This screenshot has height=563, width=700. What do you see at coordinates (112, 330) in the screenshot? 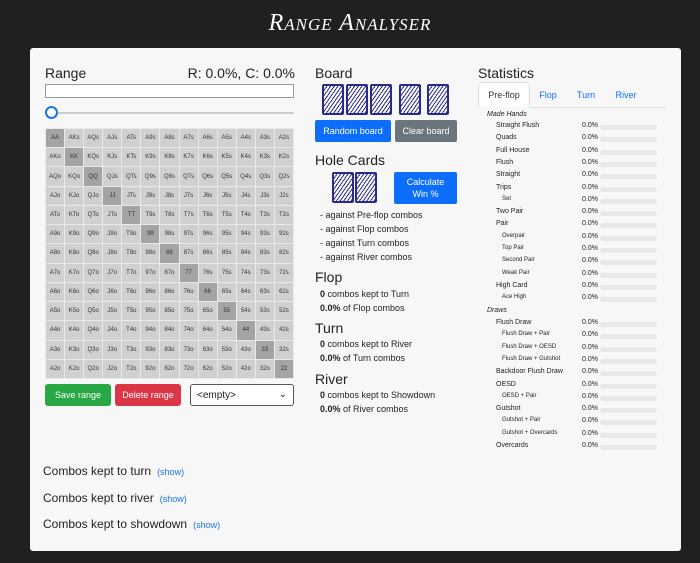
I see `range-cell: J4o` at bounding box center [112, 330].